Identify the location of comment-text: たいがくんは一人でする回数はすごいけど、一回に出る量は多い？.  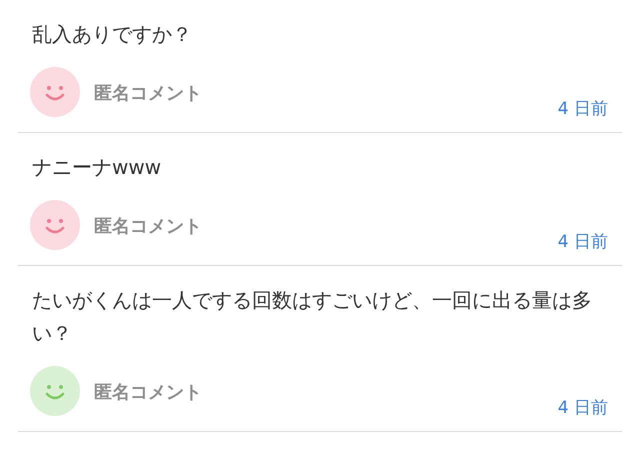
(312, 317).